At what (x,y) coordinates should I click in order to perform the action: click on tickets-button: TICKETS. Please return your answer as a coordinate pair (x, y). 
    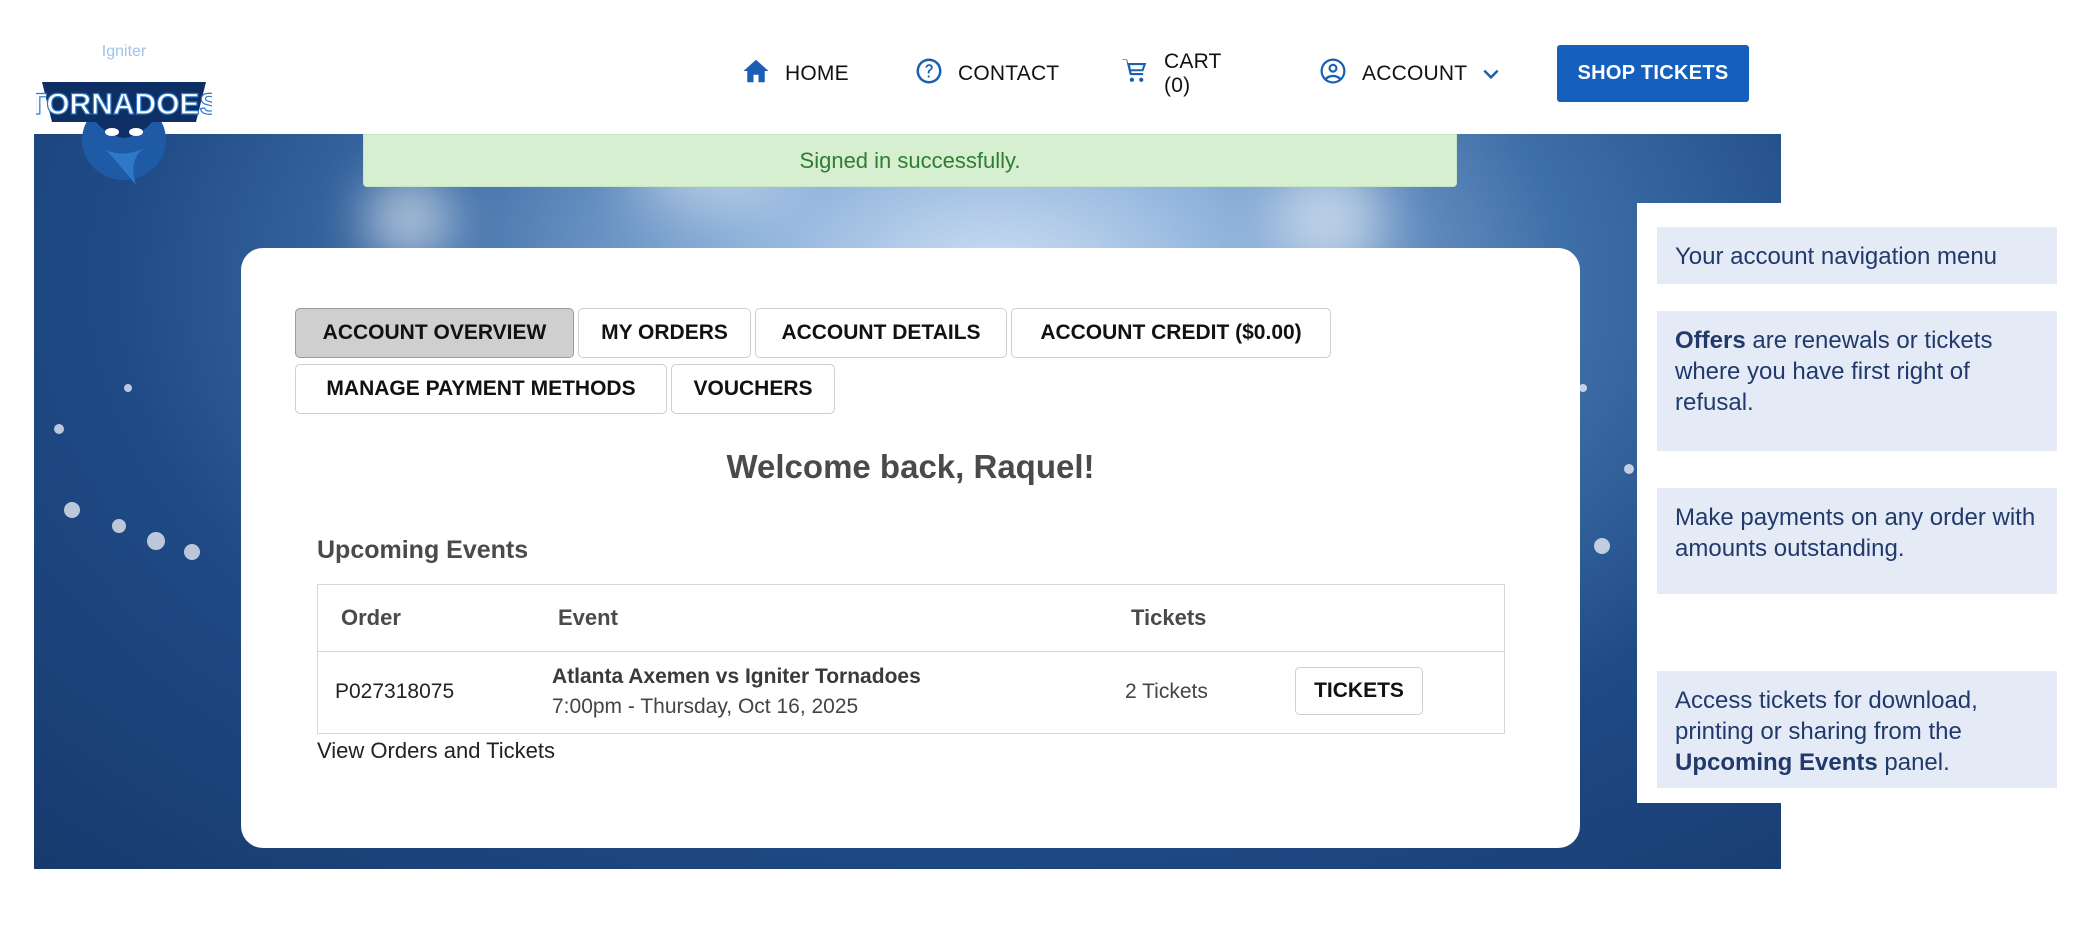
    Looking at the image, I should click on (1359, 691).